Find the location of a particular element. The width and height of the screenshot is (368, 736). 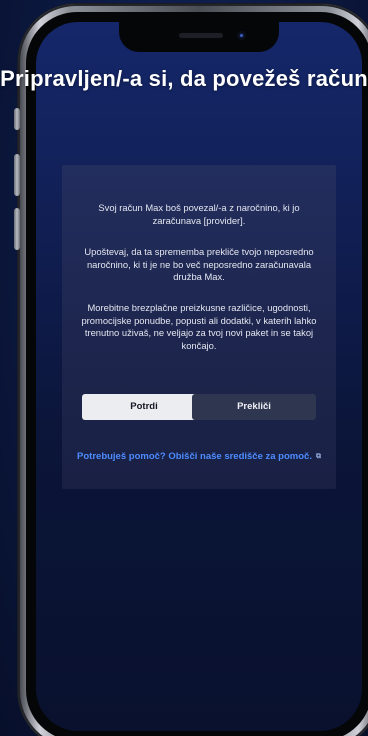

speaker-grille is located at coordinates (201, 35).